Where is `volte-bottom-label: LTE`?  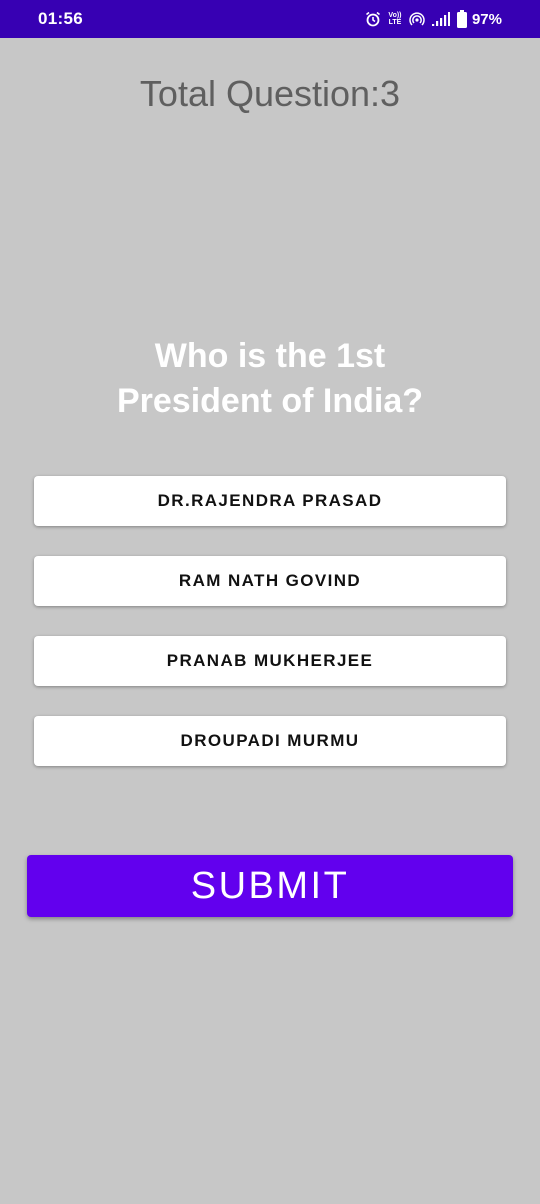 volte-bottom-label: LTE is located at coordinates (395, 22).